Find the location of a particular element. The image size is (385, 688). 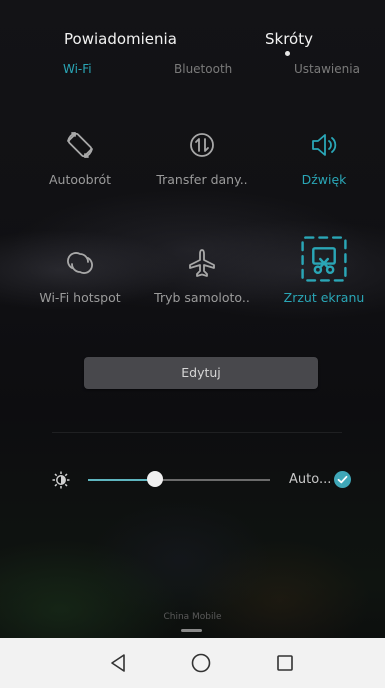

tile-label: Zrzut ekranu is located at coordinates (324, 297).